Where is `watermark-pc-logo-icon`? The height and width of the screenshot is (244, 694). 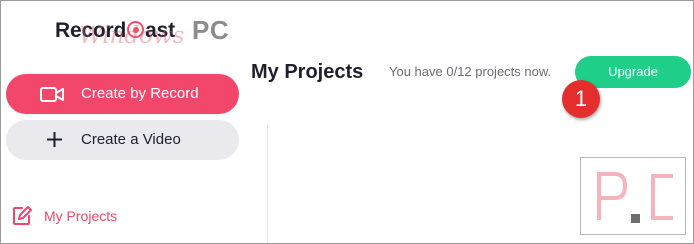
watermark-pc-logo-icon is located at coordinates (635, 197).